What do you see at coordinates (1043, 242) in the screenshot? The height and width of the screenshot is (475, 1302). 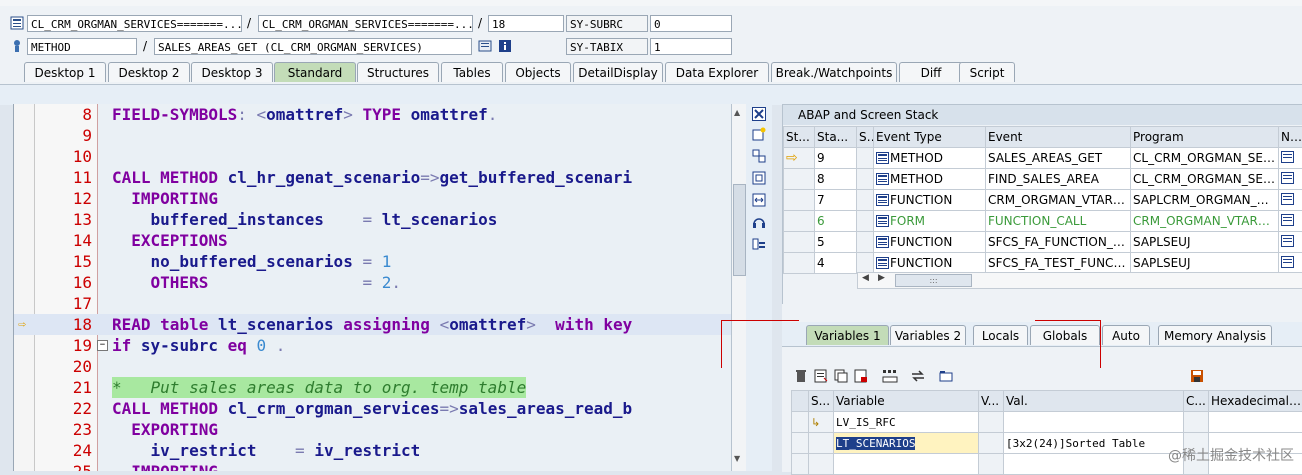 I see `stack-row: 5FUNCTIONSFCS_FA_FUNCTION_IN...SAPLSEUJ` at bounding box center [1043, 242].